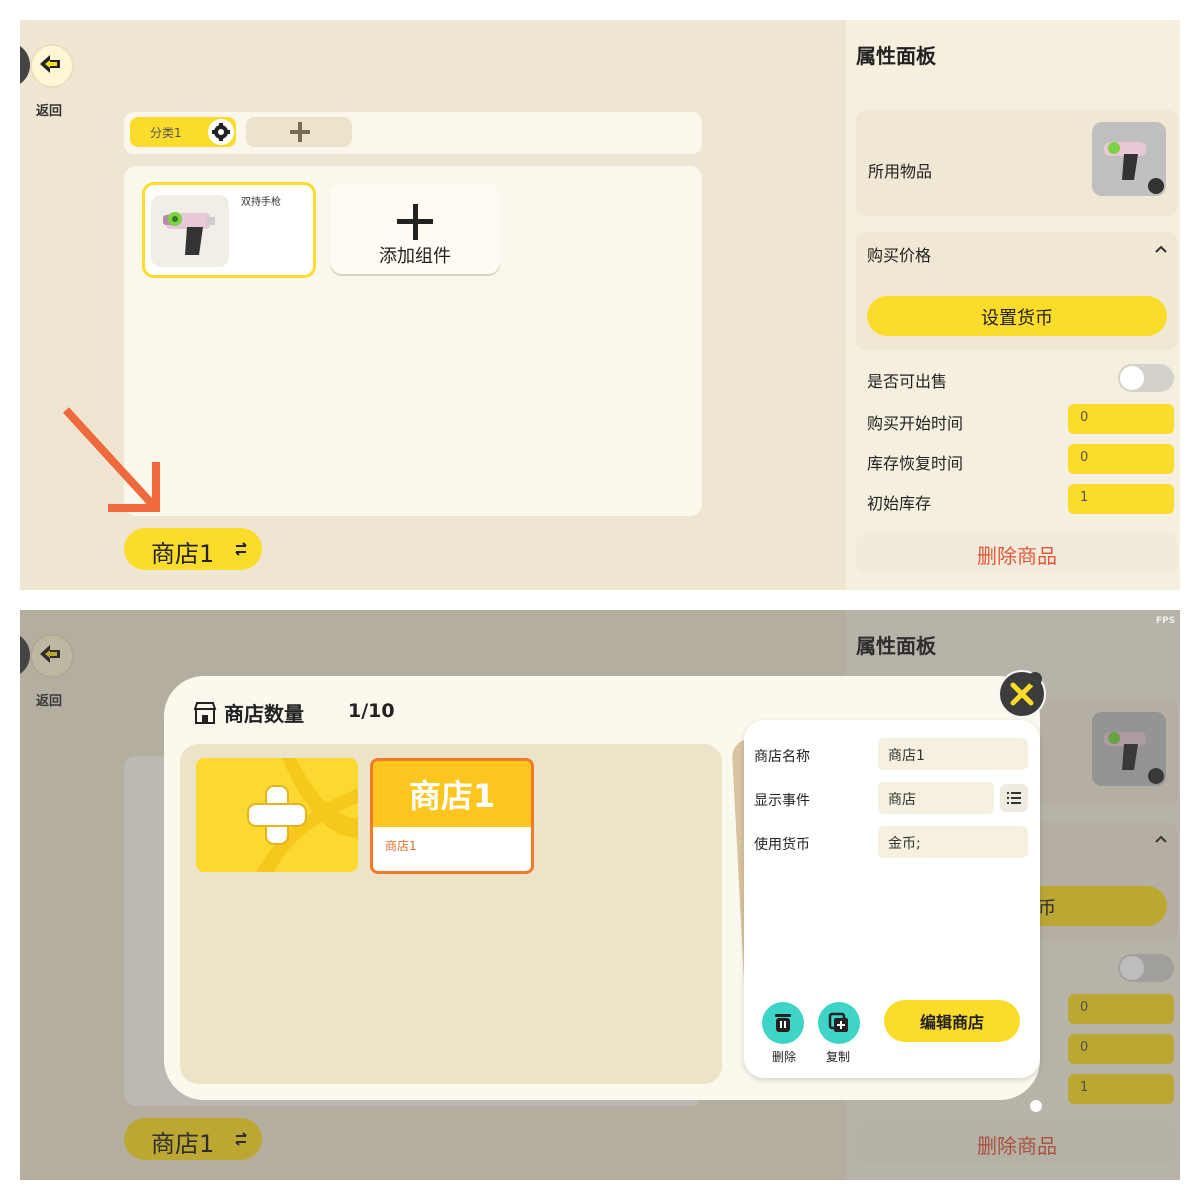  What do you see at coordinates (371, 711) in the screenshot?
I see `shop-count: 1/10` at bounding box center [371, 711].